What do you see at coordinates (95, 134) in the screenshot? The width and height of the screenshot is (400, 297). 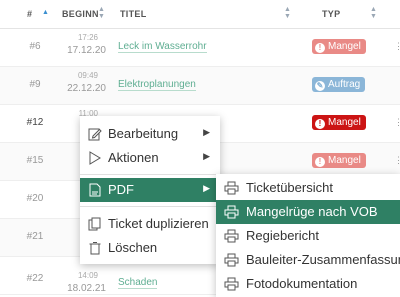 I see `edit-icon` at bounding box center [95, 134].